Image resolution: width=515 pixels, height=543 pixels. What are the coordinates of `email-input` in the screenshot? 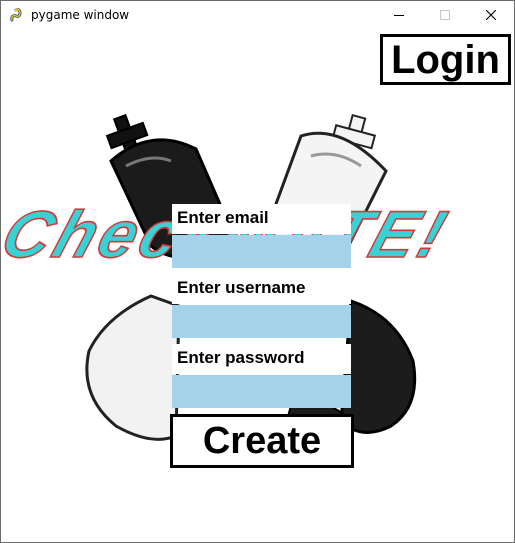 It's located at (261, 251).